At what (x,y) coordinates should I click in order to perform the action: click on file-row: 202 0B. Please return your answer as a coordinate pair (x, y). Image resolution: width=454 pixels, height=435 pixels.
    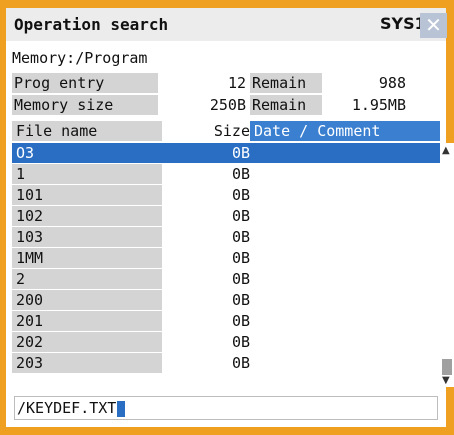
    Looking at the image, I should click on (226, 342).